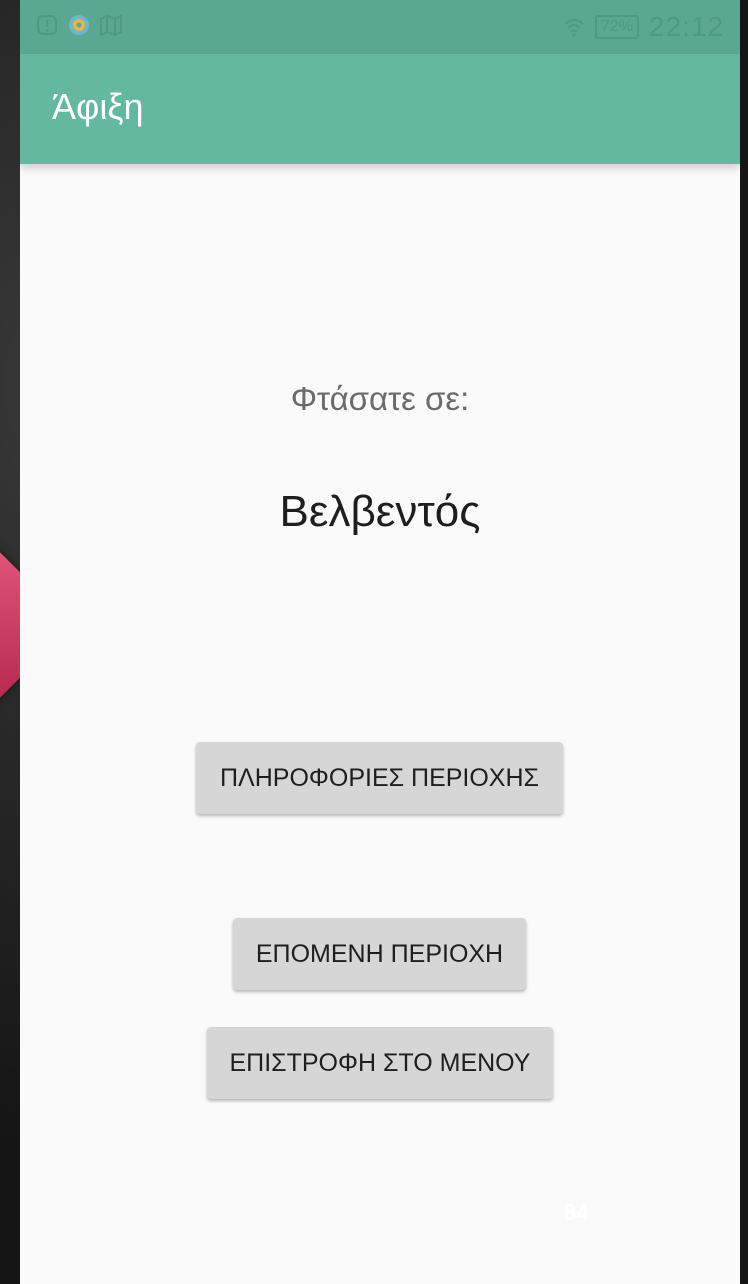 The height and width of the screenshot is (1284, 748). Describe the element at coordinates (574, 28) in the screenshot. I see `wifi-icon` at that location.